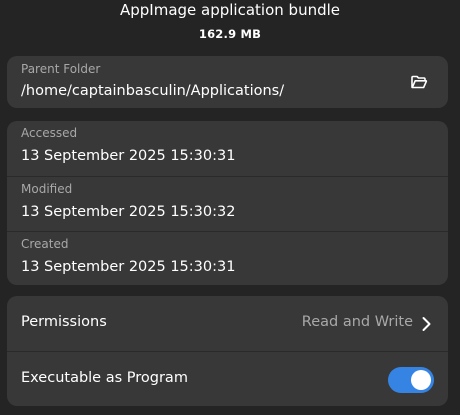 The width and height of the screenshot is (460, 415). What do you see at coordinates (128, 212) in the screenshot?
I see `modified-value: 13 September 2025 15:30:32` at bounding box center [128, 212].